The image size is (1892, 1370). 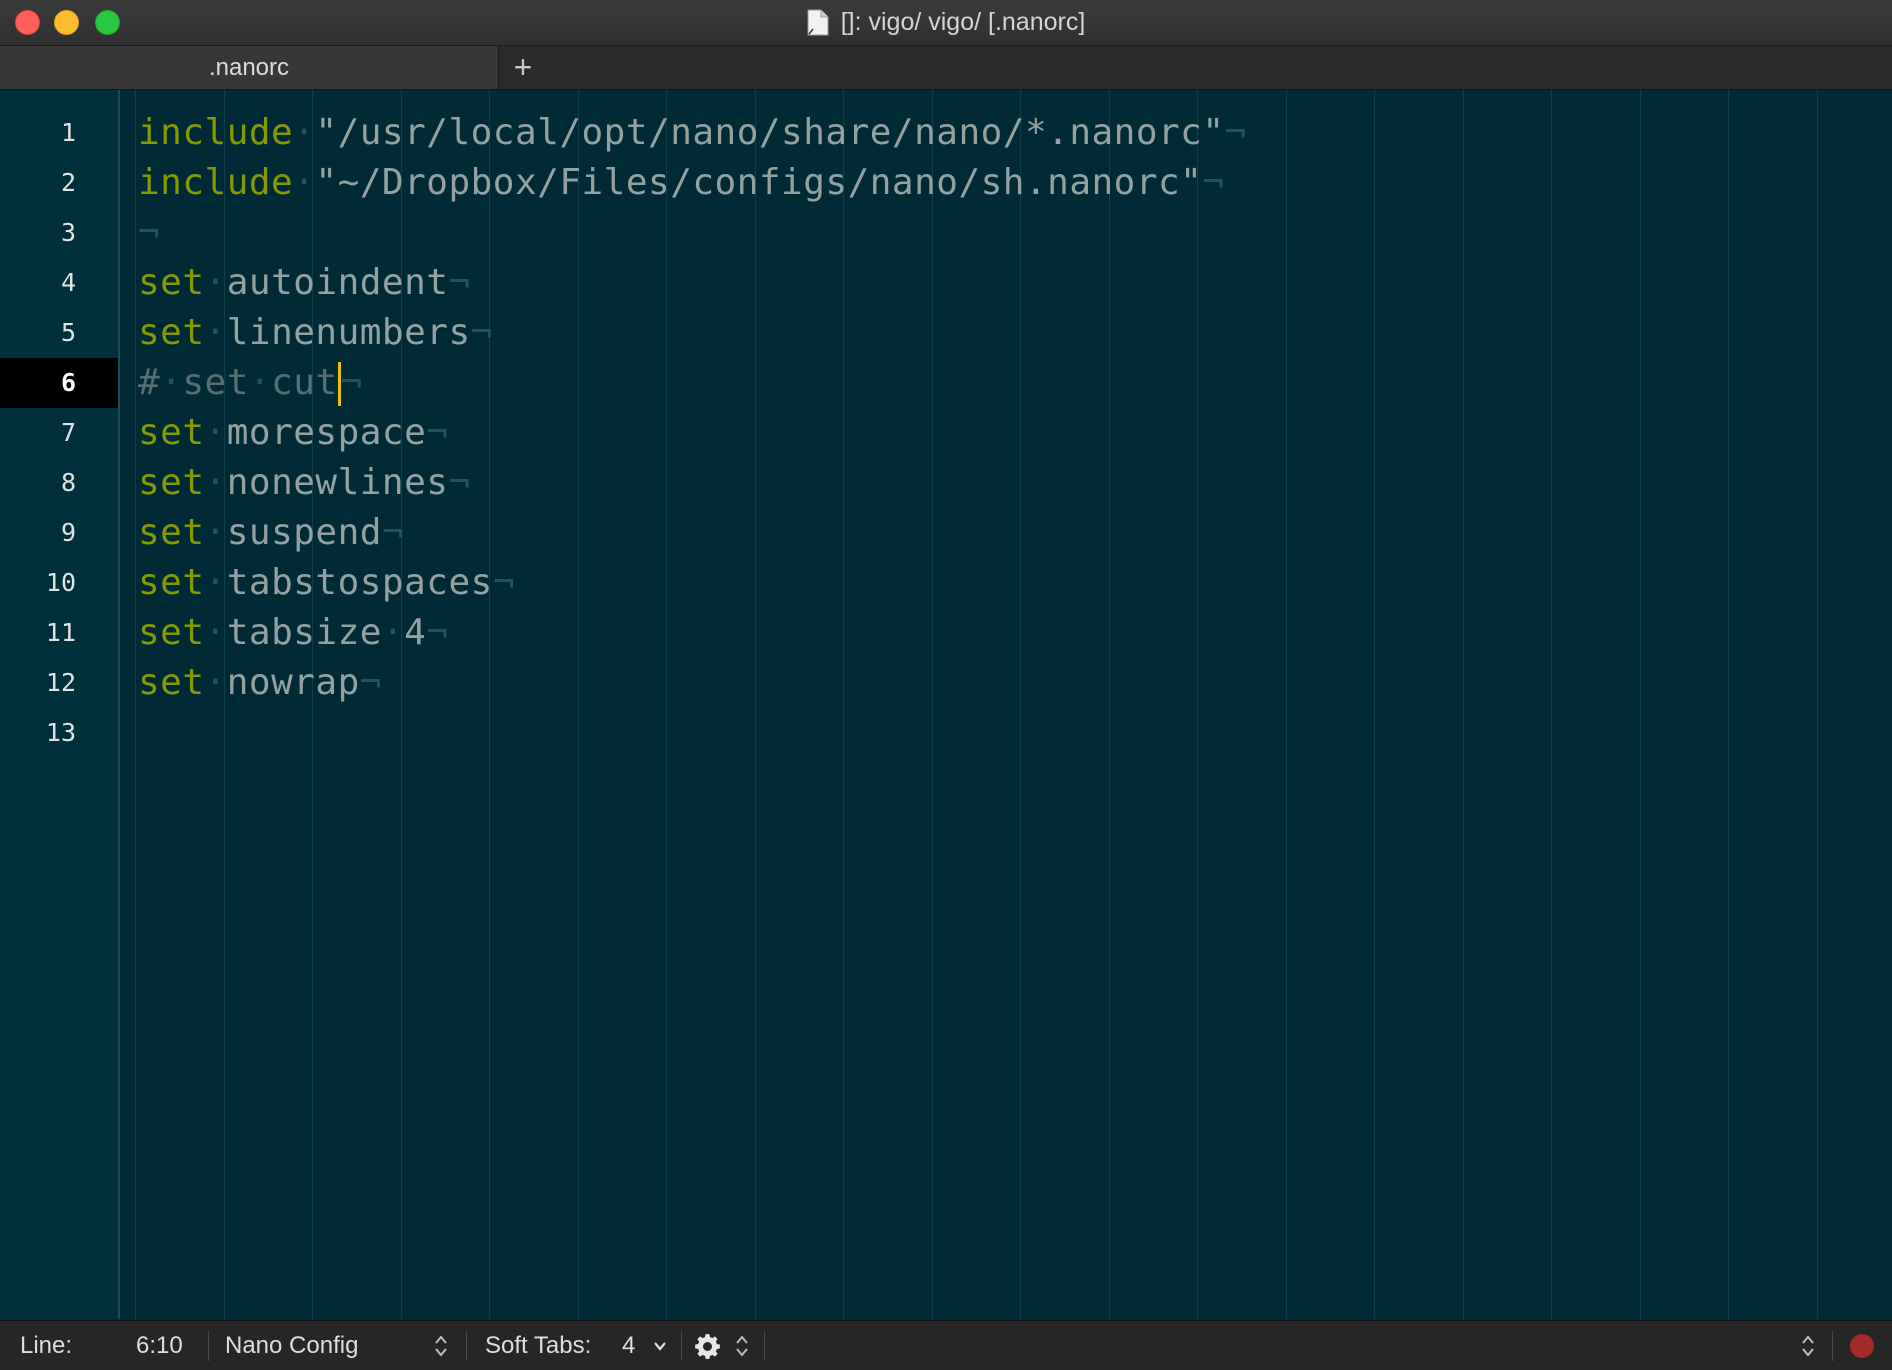 What do you see at coordinates (326, 432) in the screenshot?
I see `option: morespace` at bounding box center [326, 432].